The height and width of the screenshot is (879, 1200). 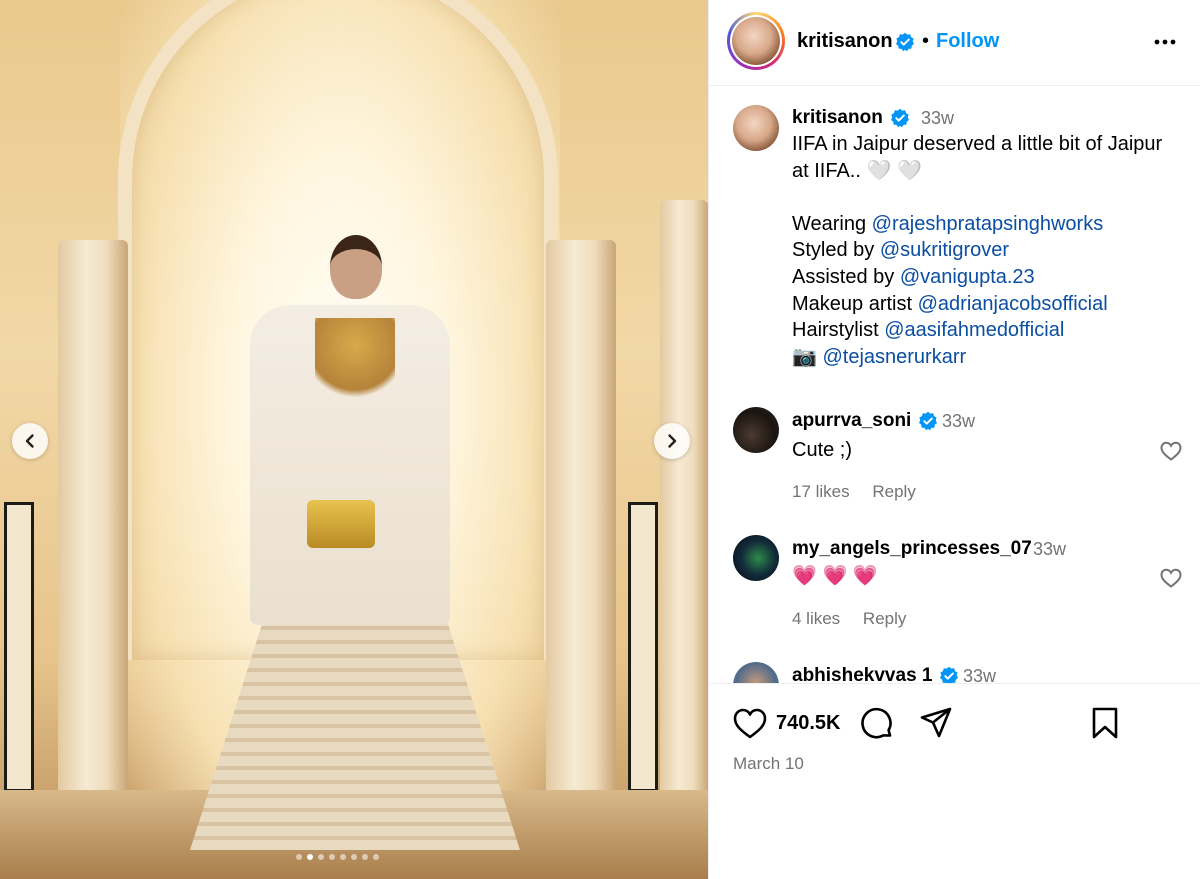 I want to click on mention-link: @rajeshpratapsinghworks, so click(x=988, y=224).